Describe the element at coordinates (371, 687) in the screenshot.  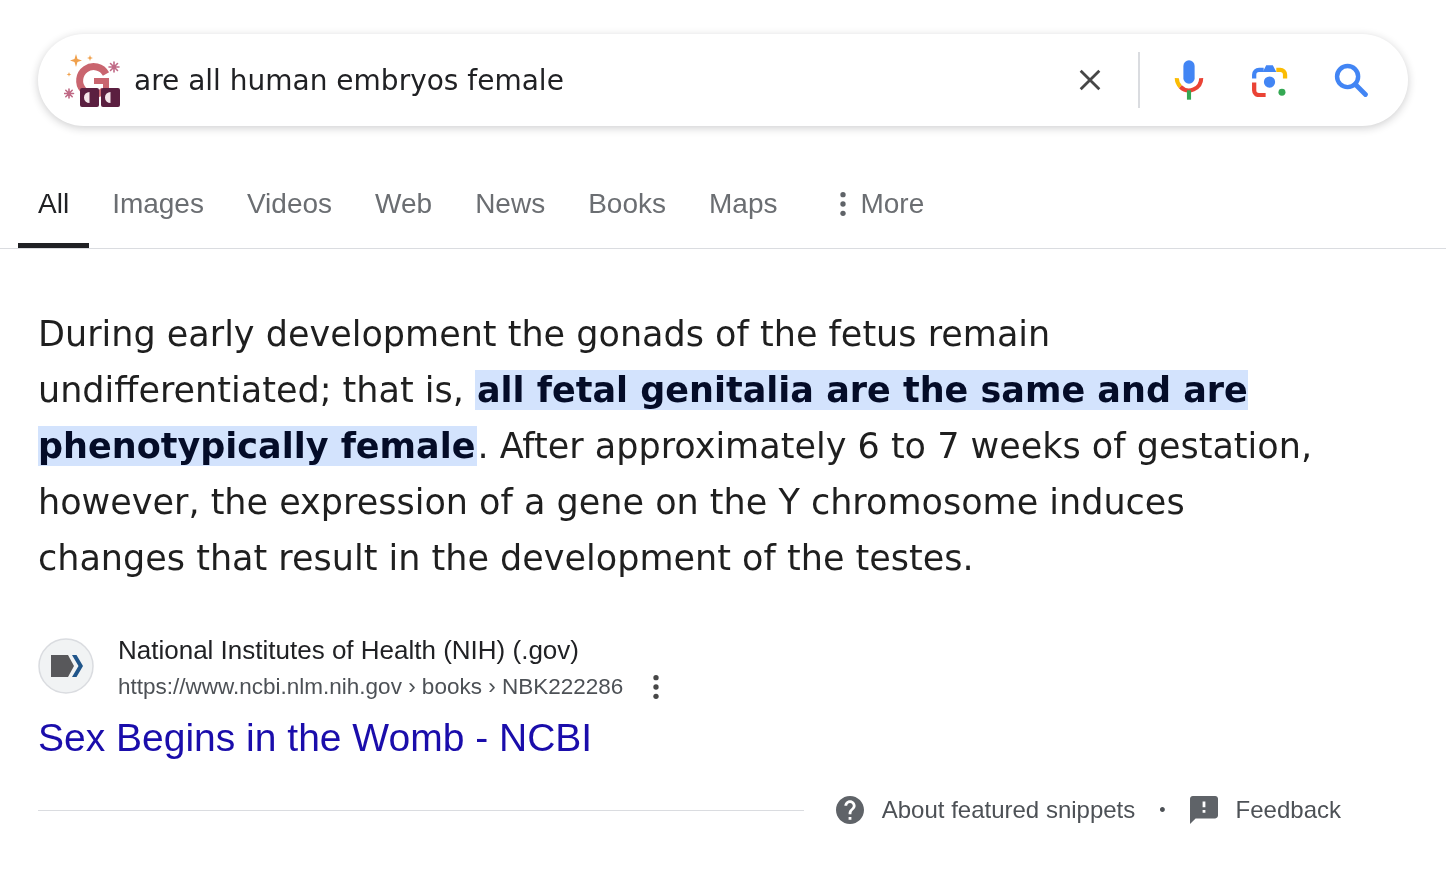
I see `site-url: https://www.ncbi.nlm.nih.gov › books › NBK222286` at that location.